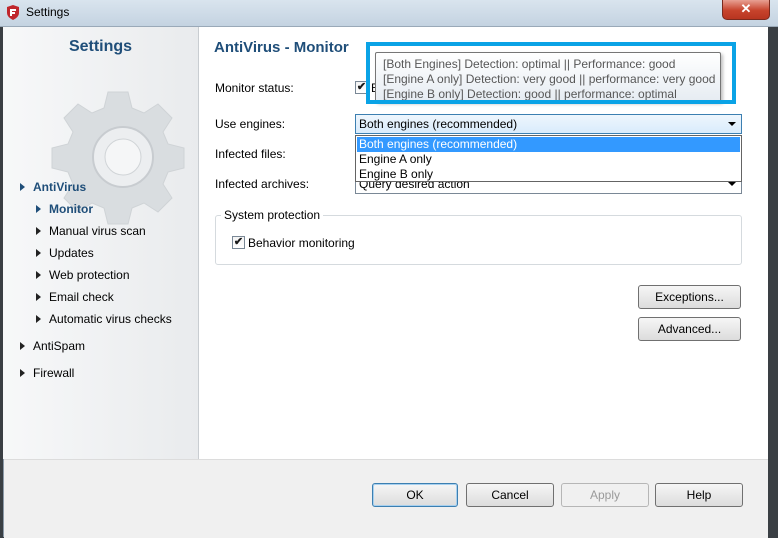 The width and height of the screenshot is (778, 538). I want to click on shield-icon, so click(13, 12).